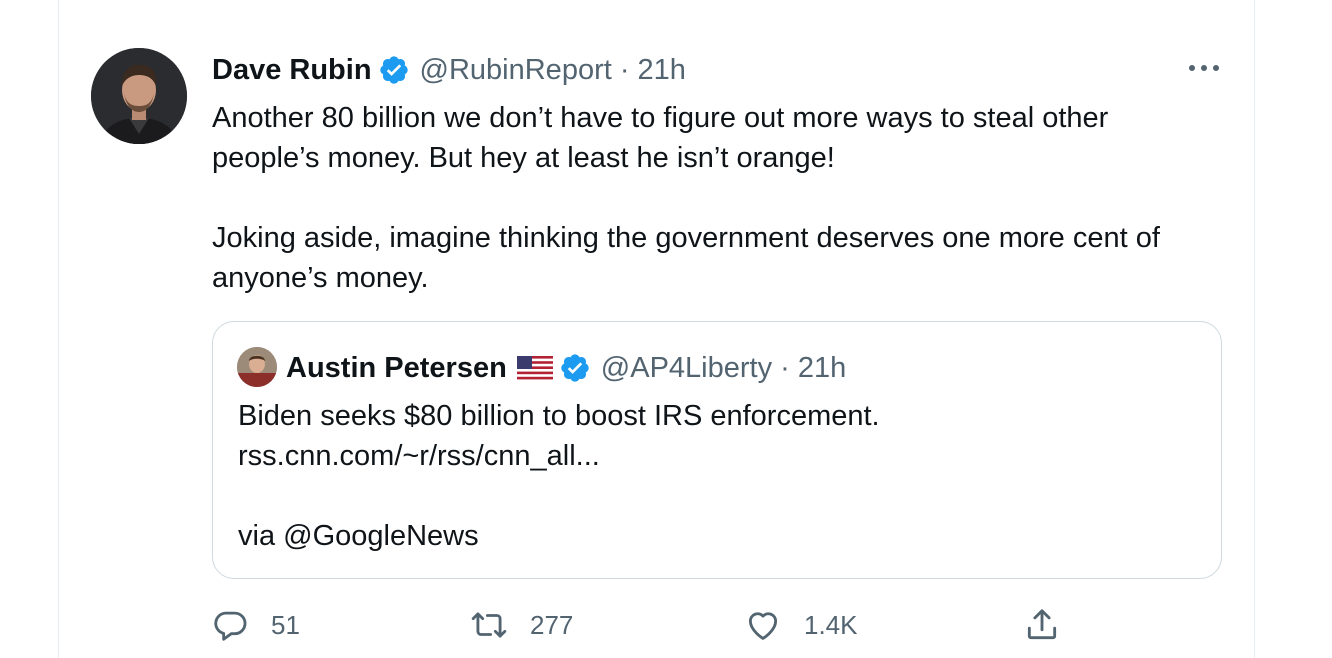 This screenshot has width=1332, height=658. I want to click on us-flag-icon, so click(534, 368).